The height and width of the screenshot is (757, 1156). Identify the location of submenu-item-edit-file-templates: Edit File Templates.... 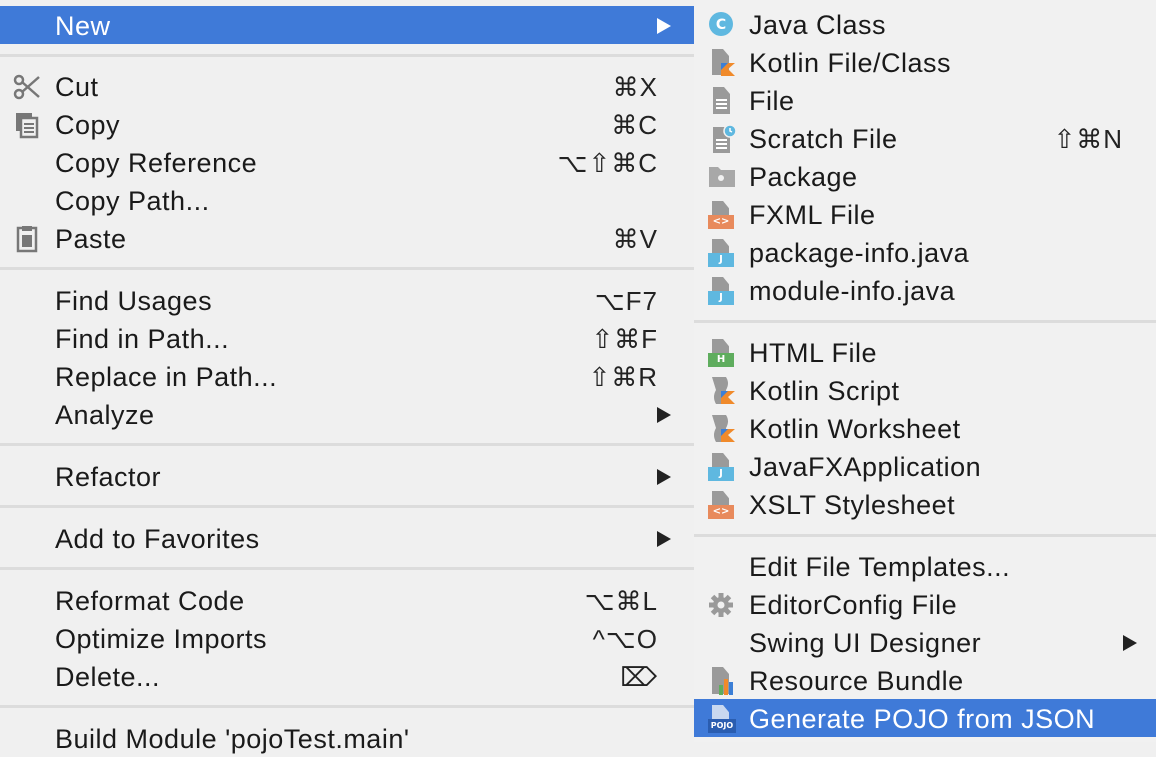
(925, 566).